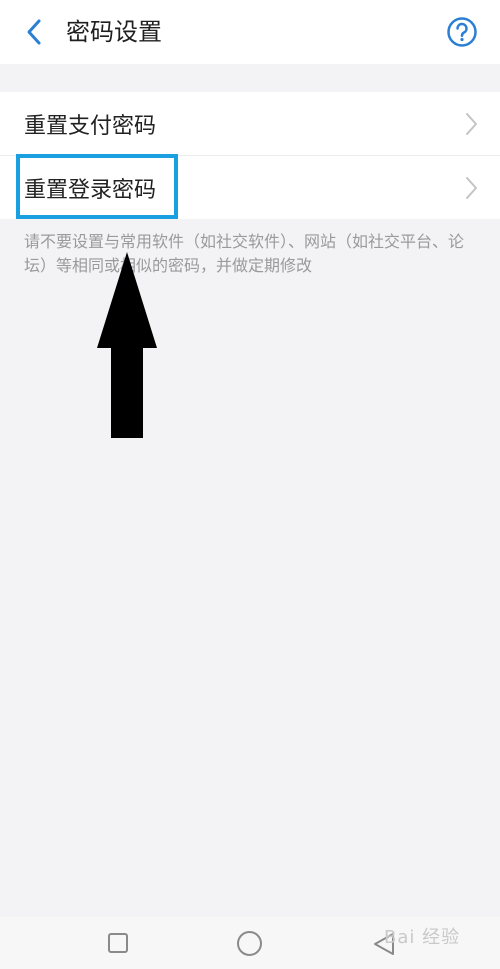 This screenshot has height=969, width=500. I want to click on watermark-text: Bai 经验, so click(422, 937).